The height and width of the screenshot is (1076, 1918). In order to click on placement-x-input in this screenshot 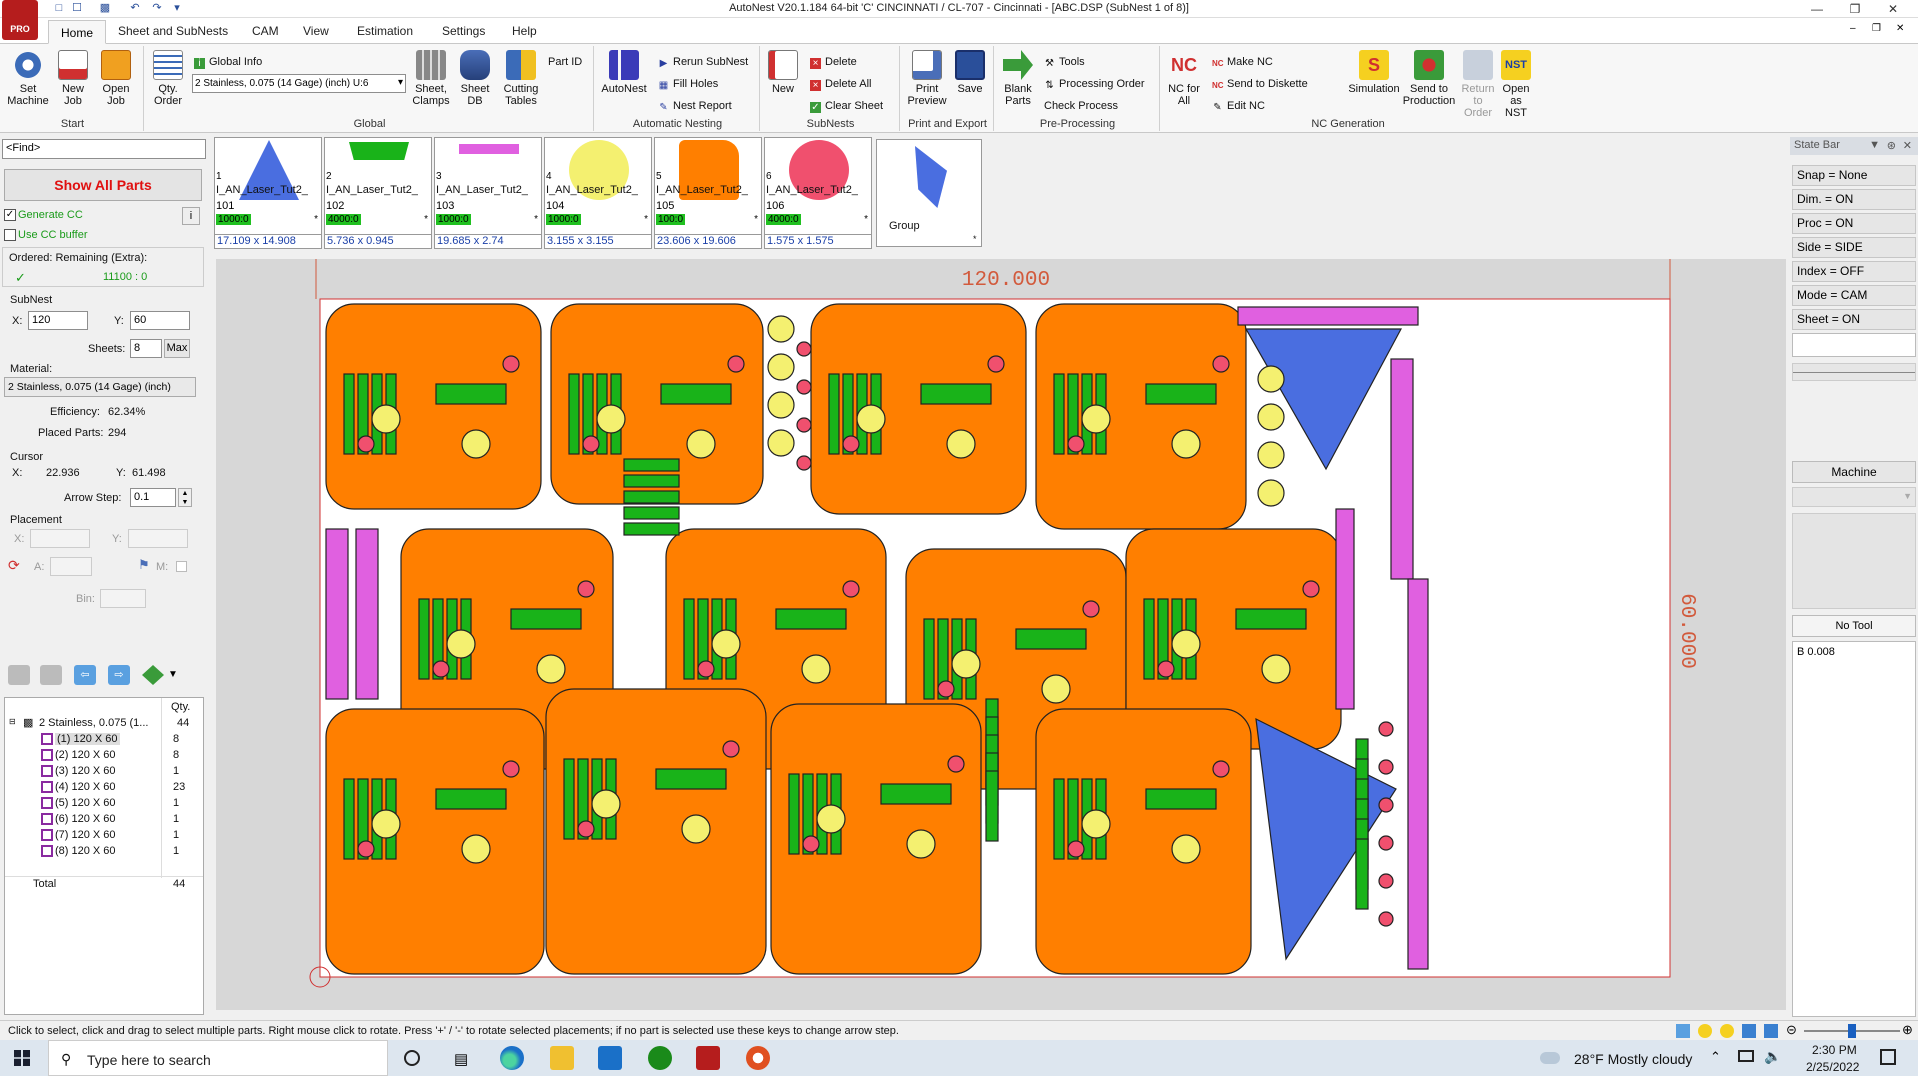, I will do `click(60, 538)`.